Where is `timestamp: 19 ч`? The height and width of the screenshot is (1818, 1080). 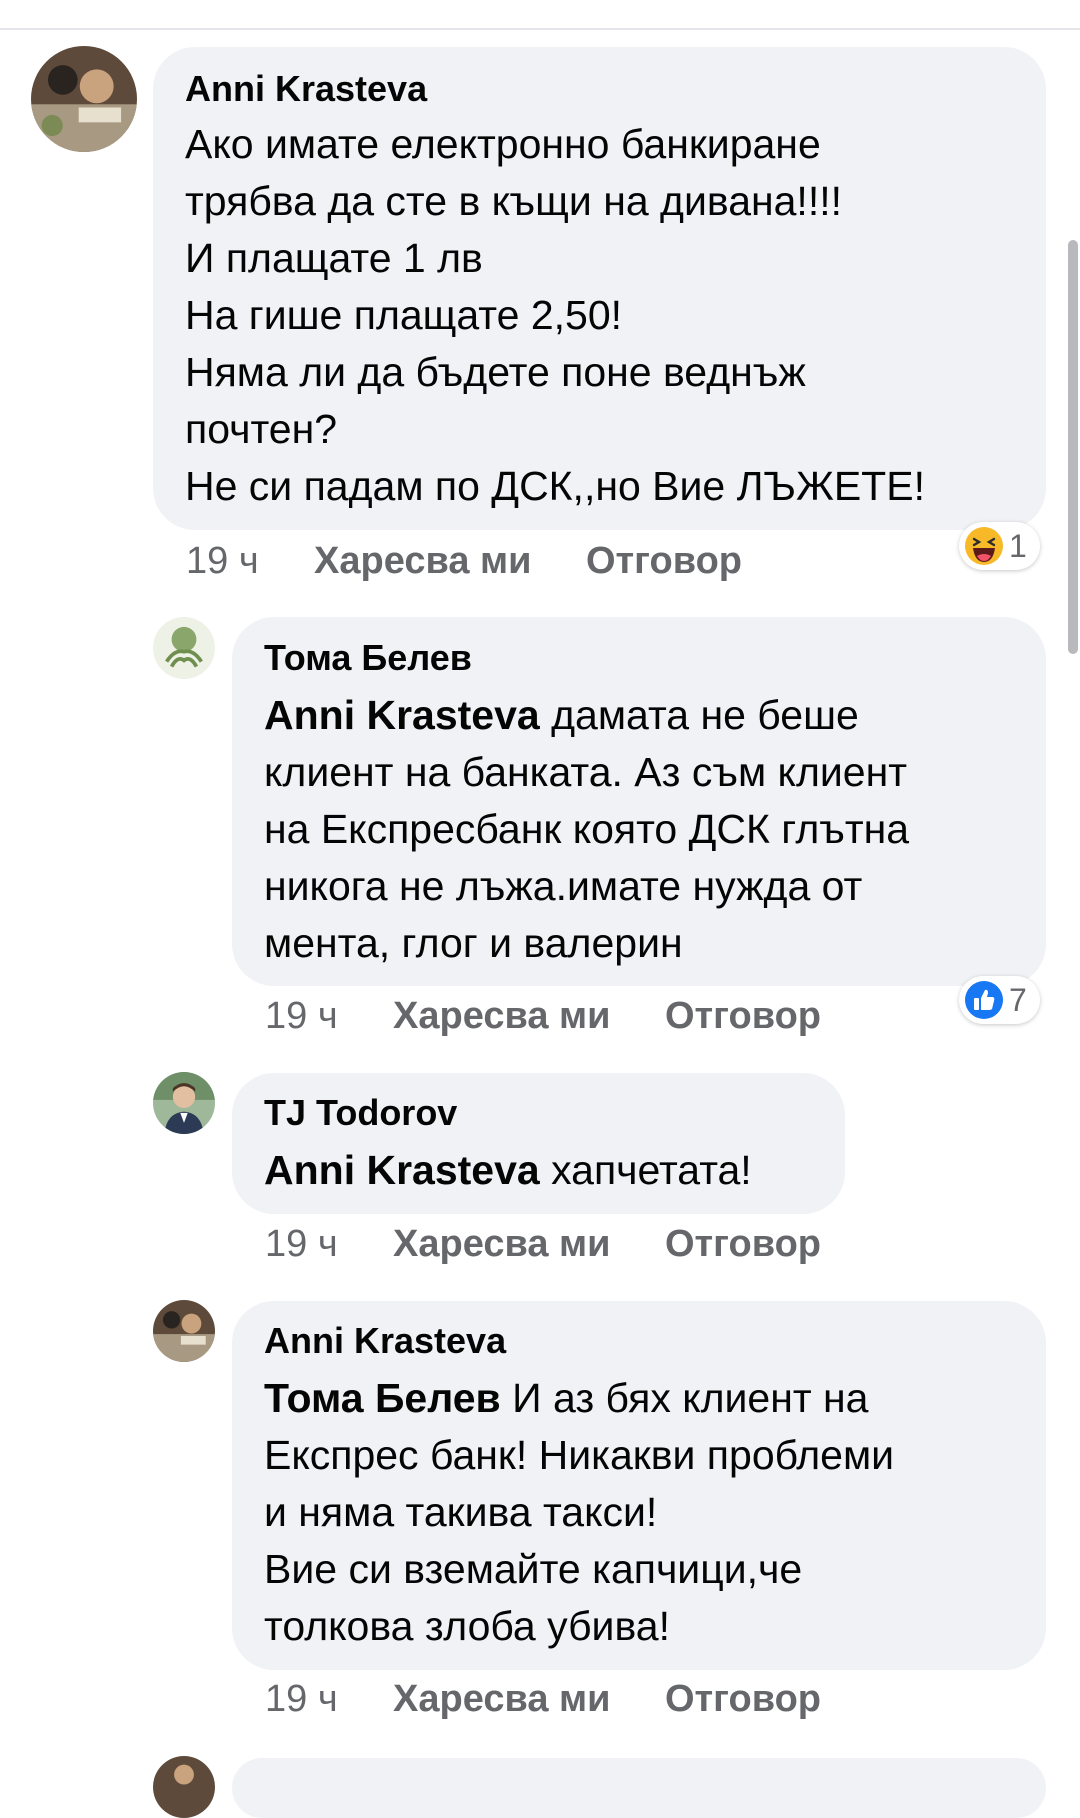
timestamp: 19 ч is located at coordinates (301, 1699).